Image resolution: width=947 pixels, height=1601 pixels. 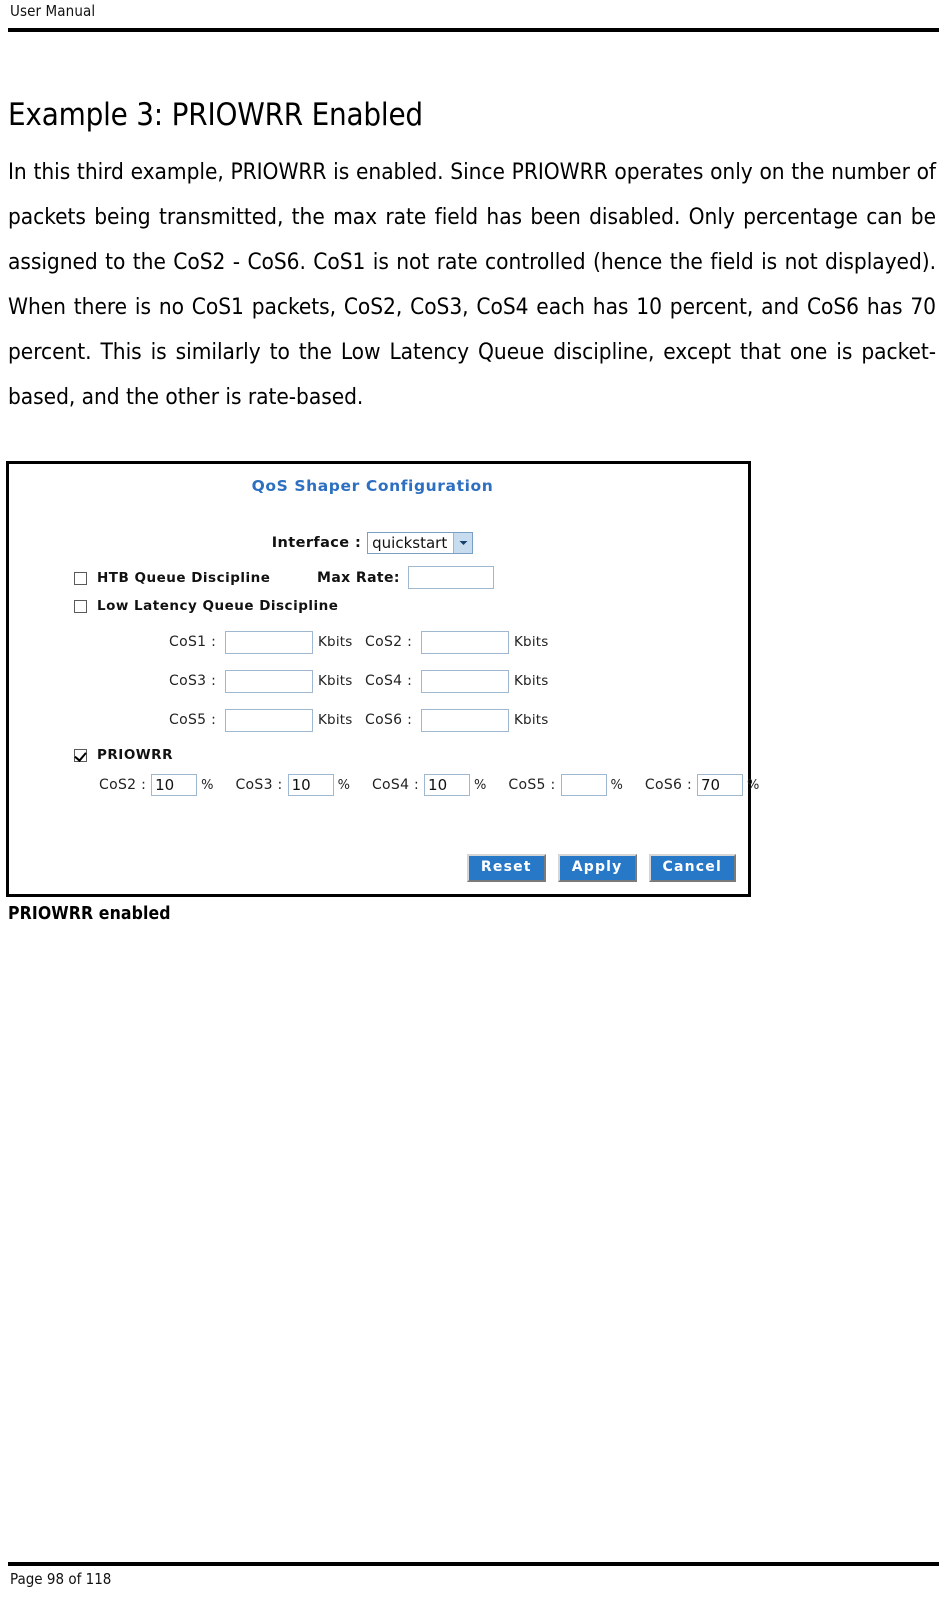 I want to click on action-button-row: Reset Apply Cancel, so click(x=601, y=868).